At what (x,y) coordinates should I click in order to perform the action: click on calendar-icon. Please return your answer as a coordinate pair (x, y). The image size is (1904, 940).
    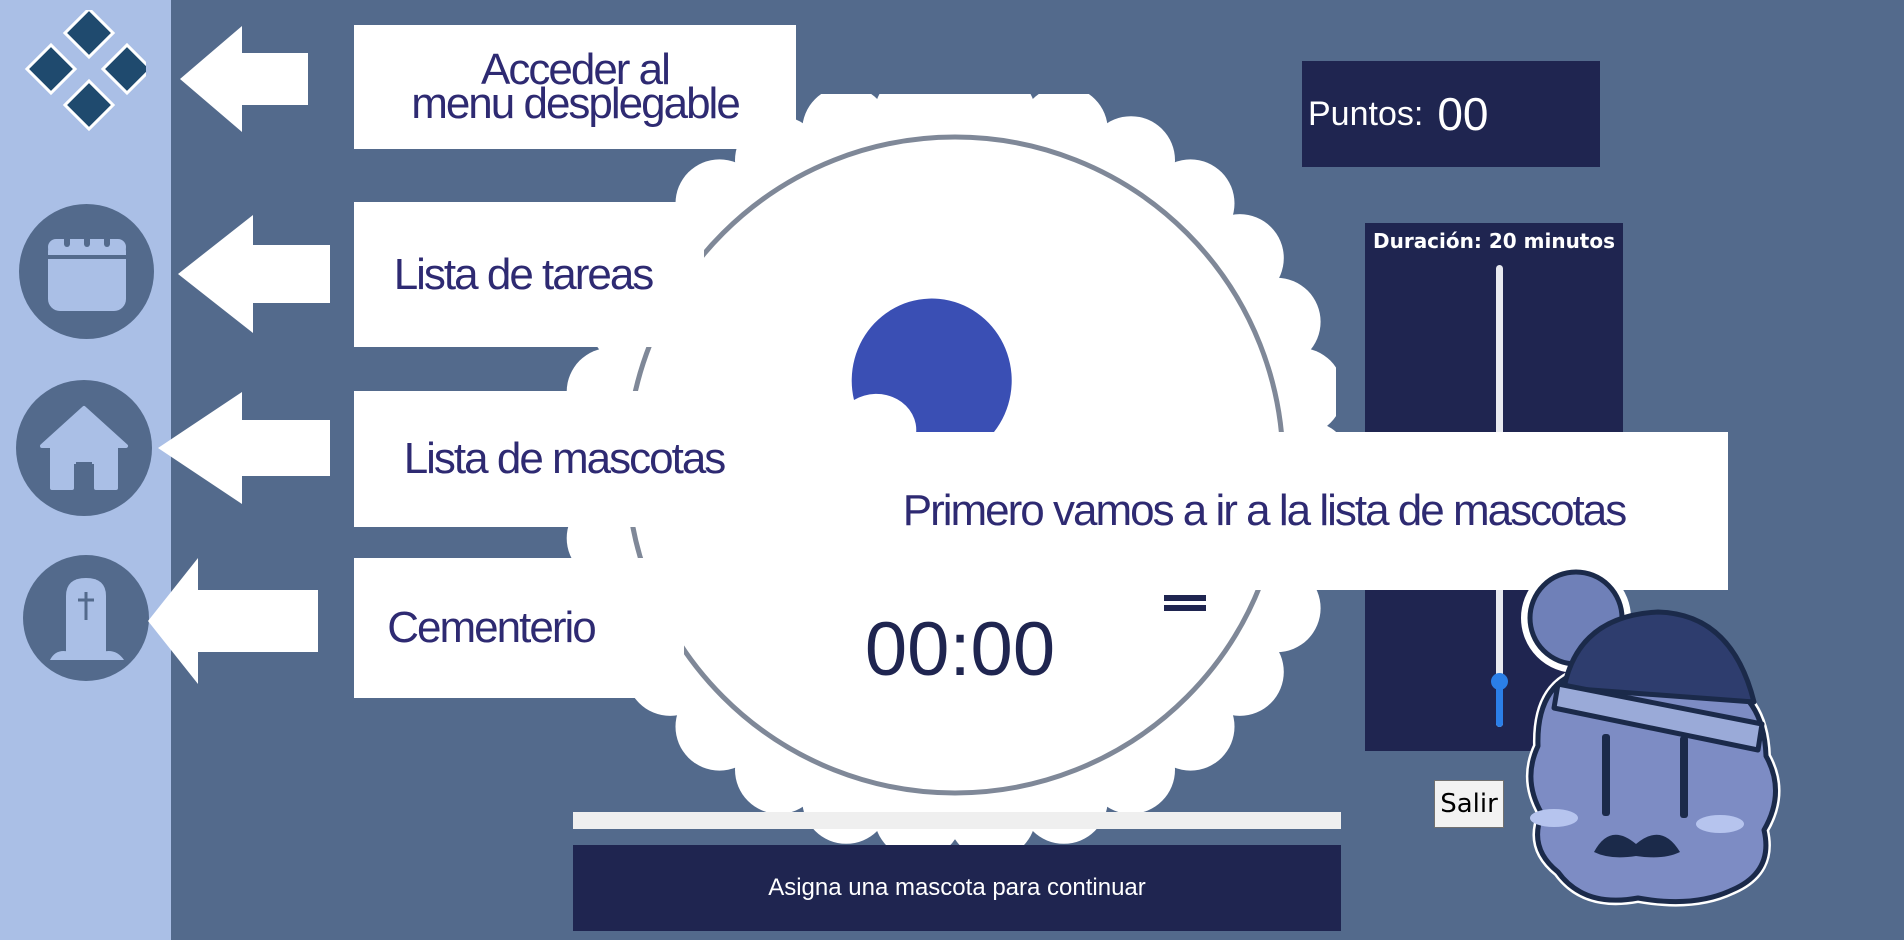
    Looking at the image, I should click on (86, 270).